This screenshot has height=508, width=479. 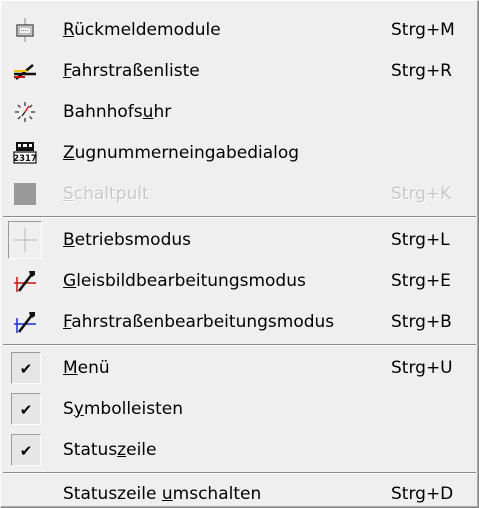 What do you see at coordinates (421, 322) in the screenshot?
I see `shortcut-label: Strg+B` at bounding box center [421, 322].